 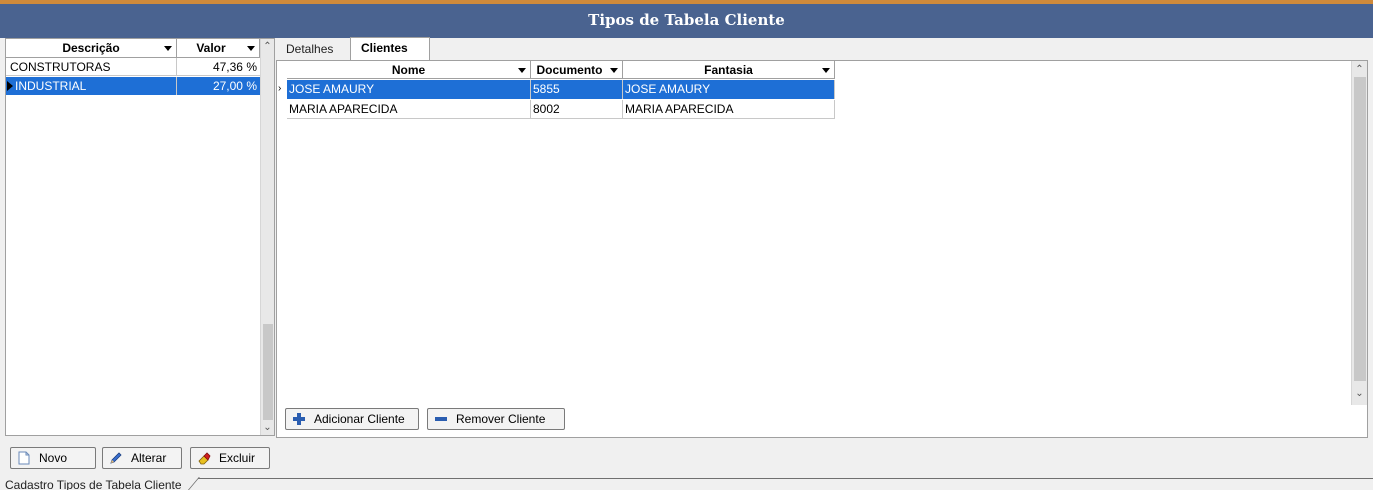 I want to click on cell-nome: MARIA APARECIDA, so click(x=409, y=109).